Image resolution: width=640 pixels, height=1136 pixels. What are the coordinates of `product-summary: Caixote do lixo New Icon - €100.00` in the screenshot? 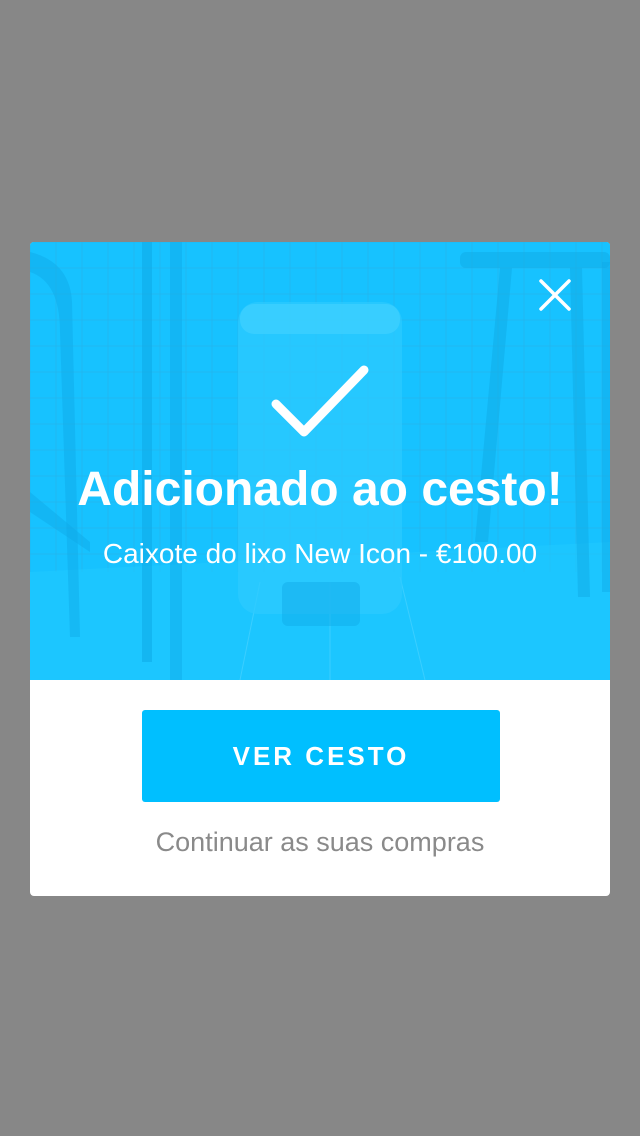 It's located at (320, 553).